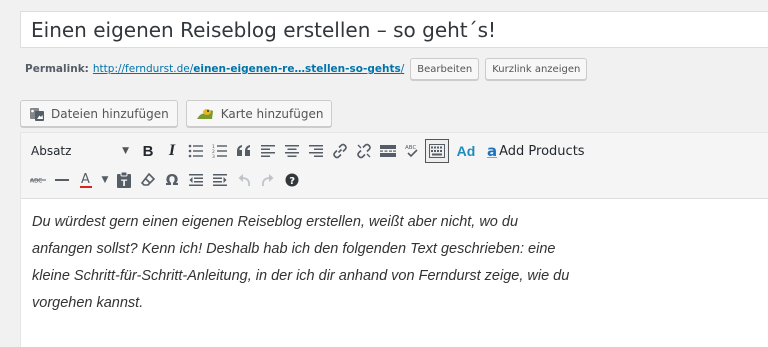 The height and width of the screenshot is (347, 768). Describe the element at coordinates (402, 69) in the screenshot. I see `permalink-trailing: /` at that location.